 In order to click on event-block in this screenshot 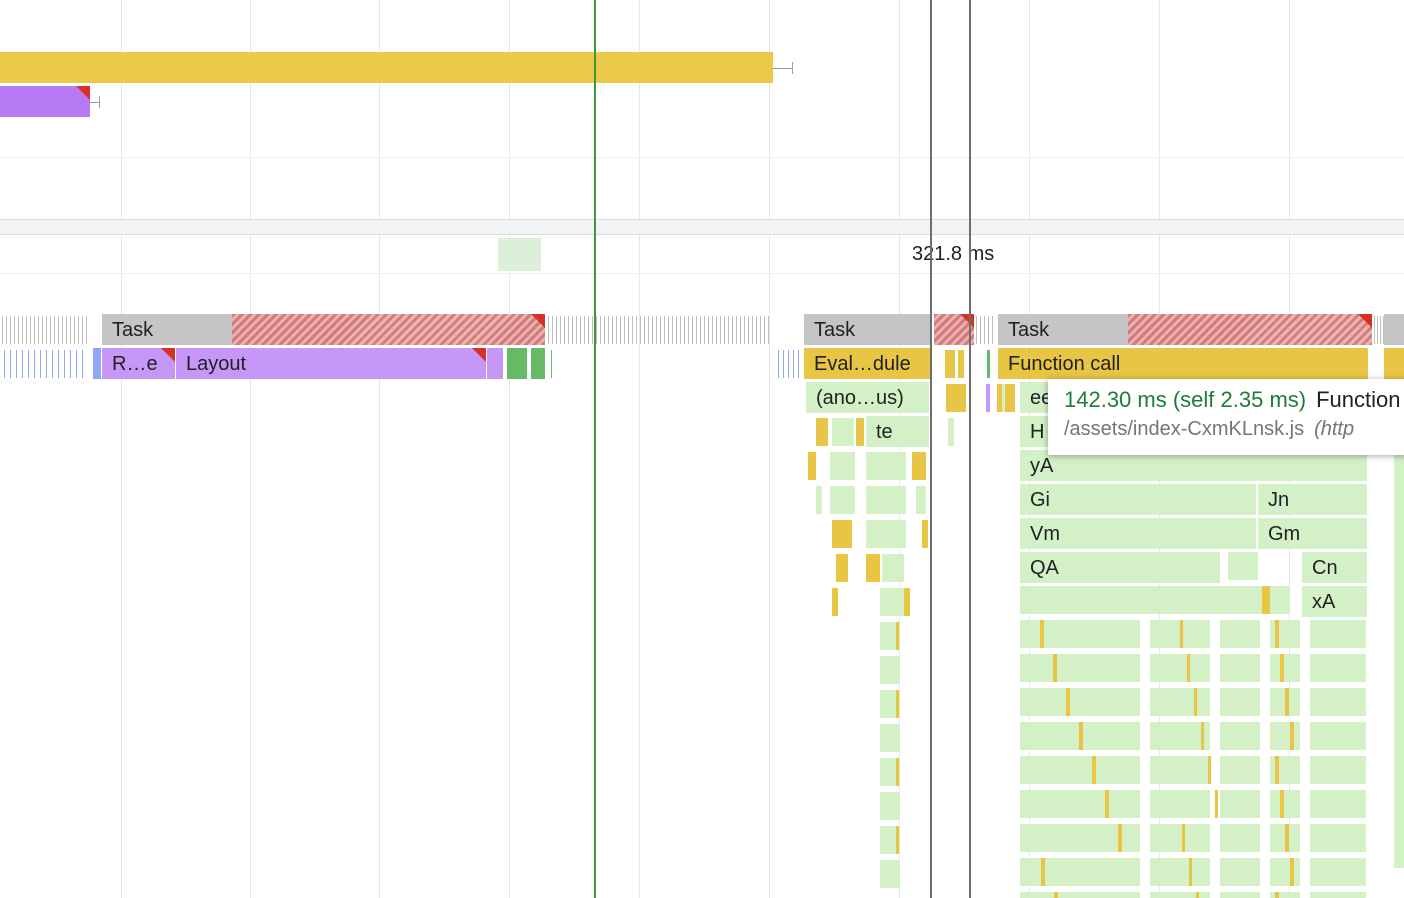, I will do `click(97, 363)`.